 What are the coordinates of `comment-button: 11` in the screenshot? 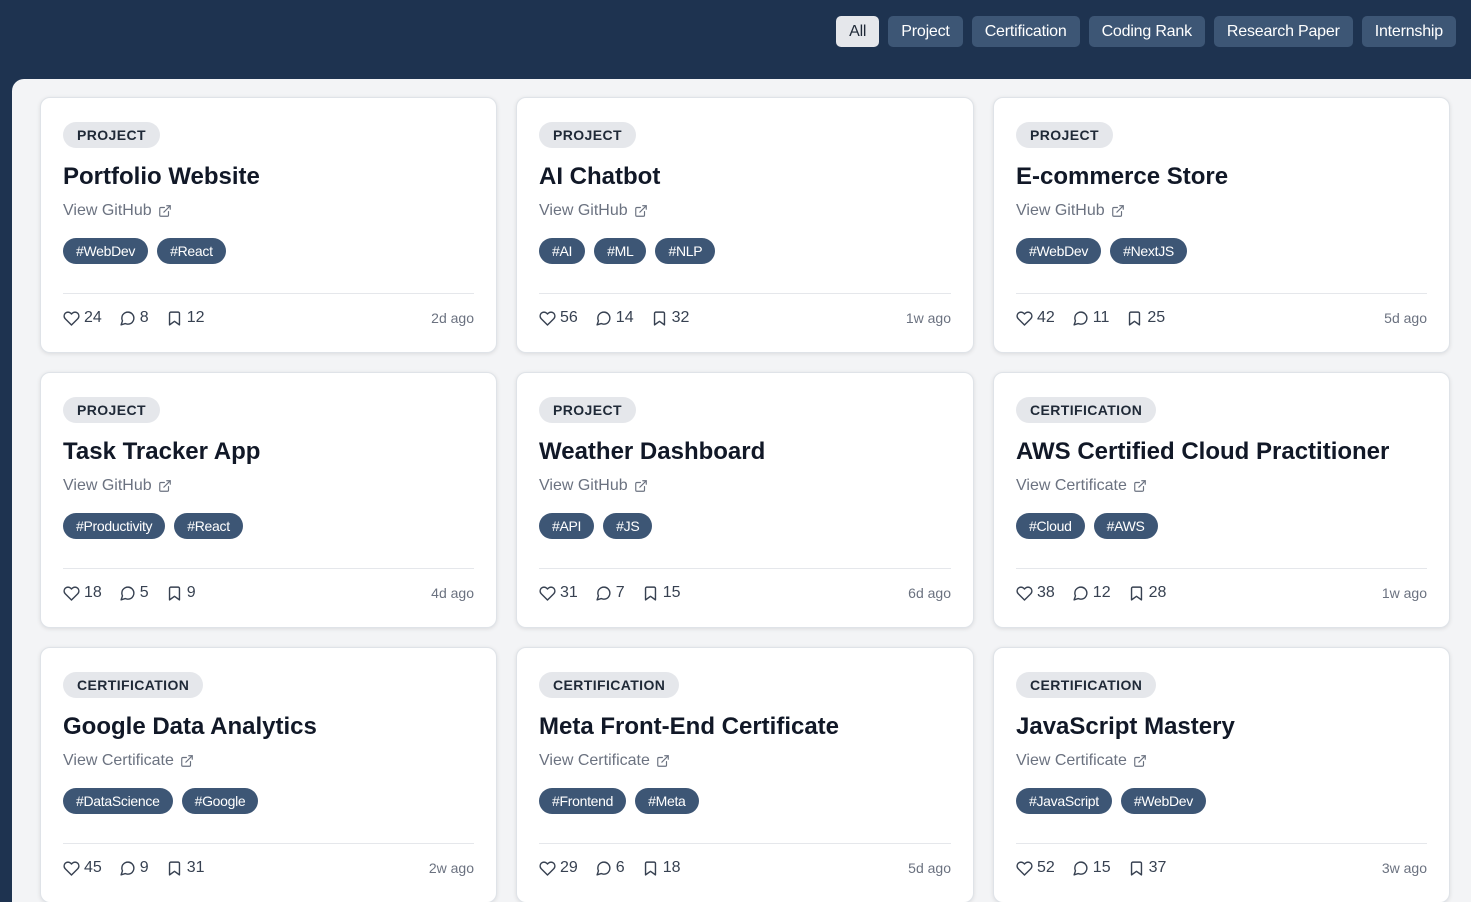 It's located at (1090, 318).